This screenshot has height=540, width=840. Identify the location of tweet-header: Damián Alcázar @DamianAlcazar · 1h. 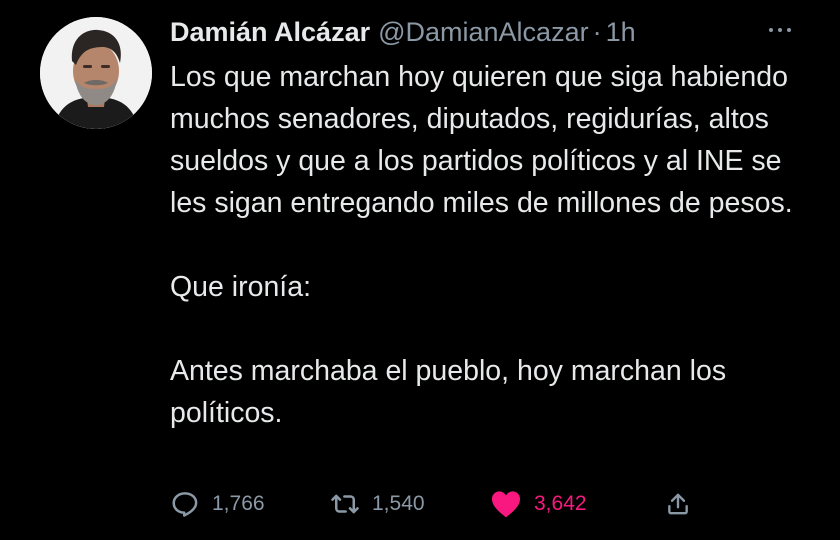
(403, 32).